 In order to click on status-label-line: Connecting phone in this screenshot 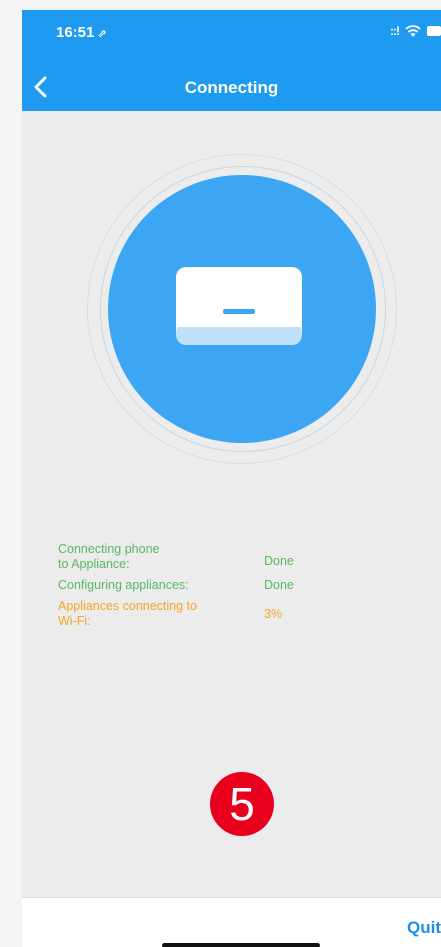, I will do `click(109, 549)`.